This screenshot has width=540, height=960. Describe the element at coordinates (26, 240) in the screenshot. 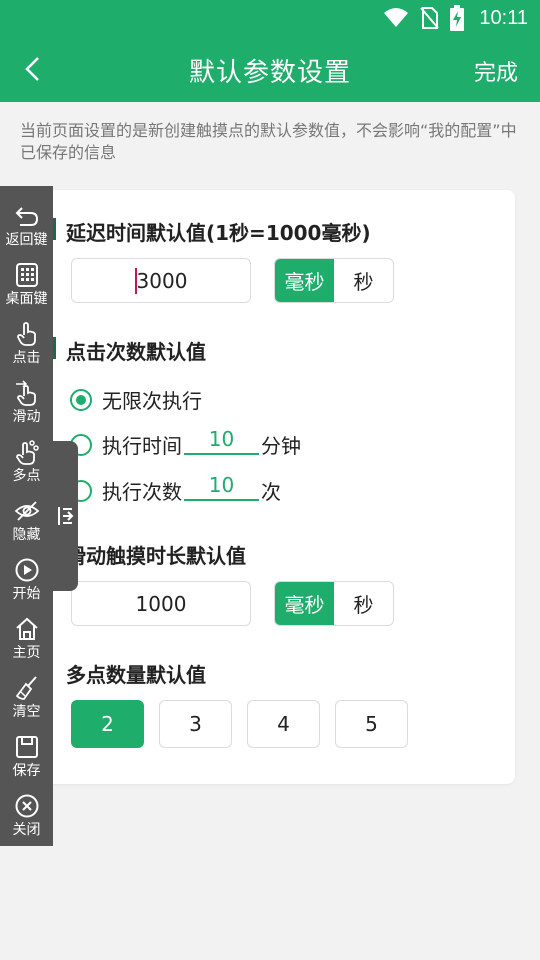

I see `toolbar-label: 返回键` at that location.